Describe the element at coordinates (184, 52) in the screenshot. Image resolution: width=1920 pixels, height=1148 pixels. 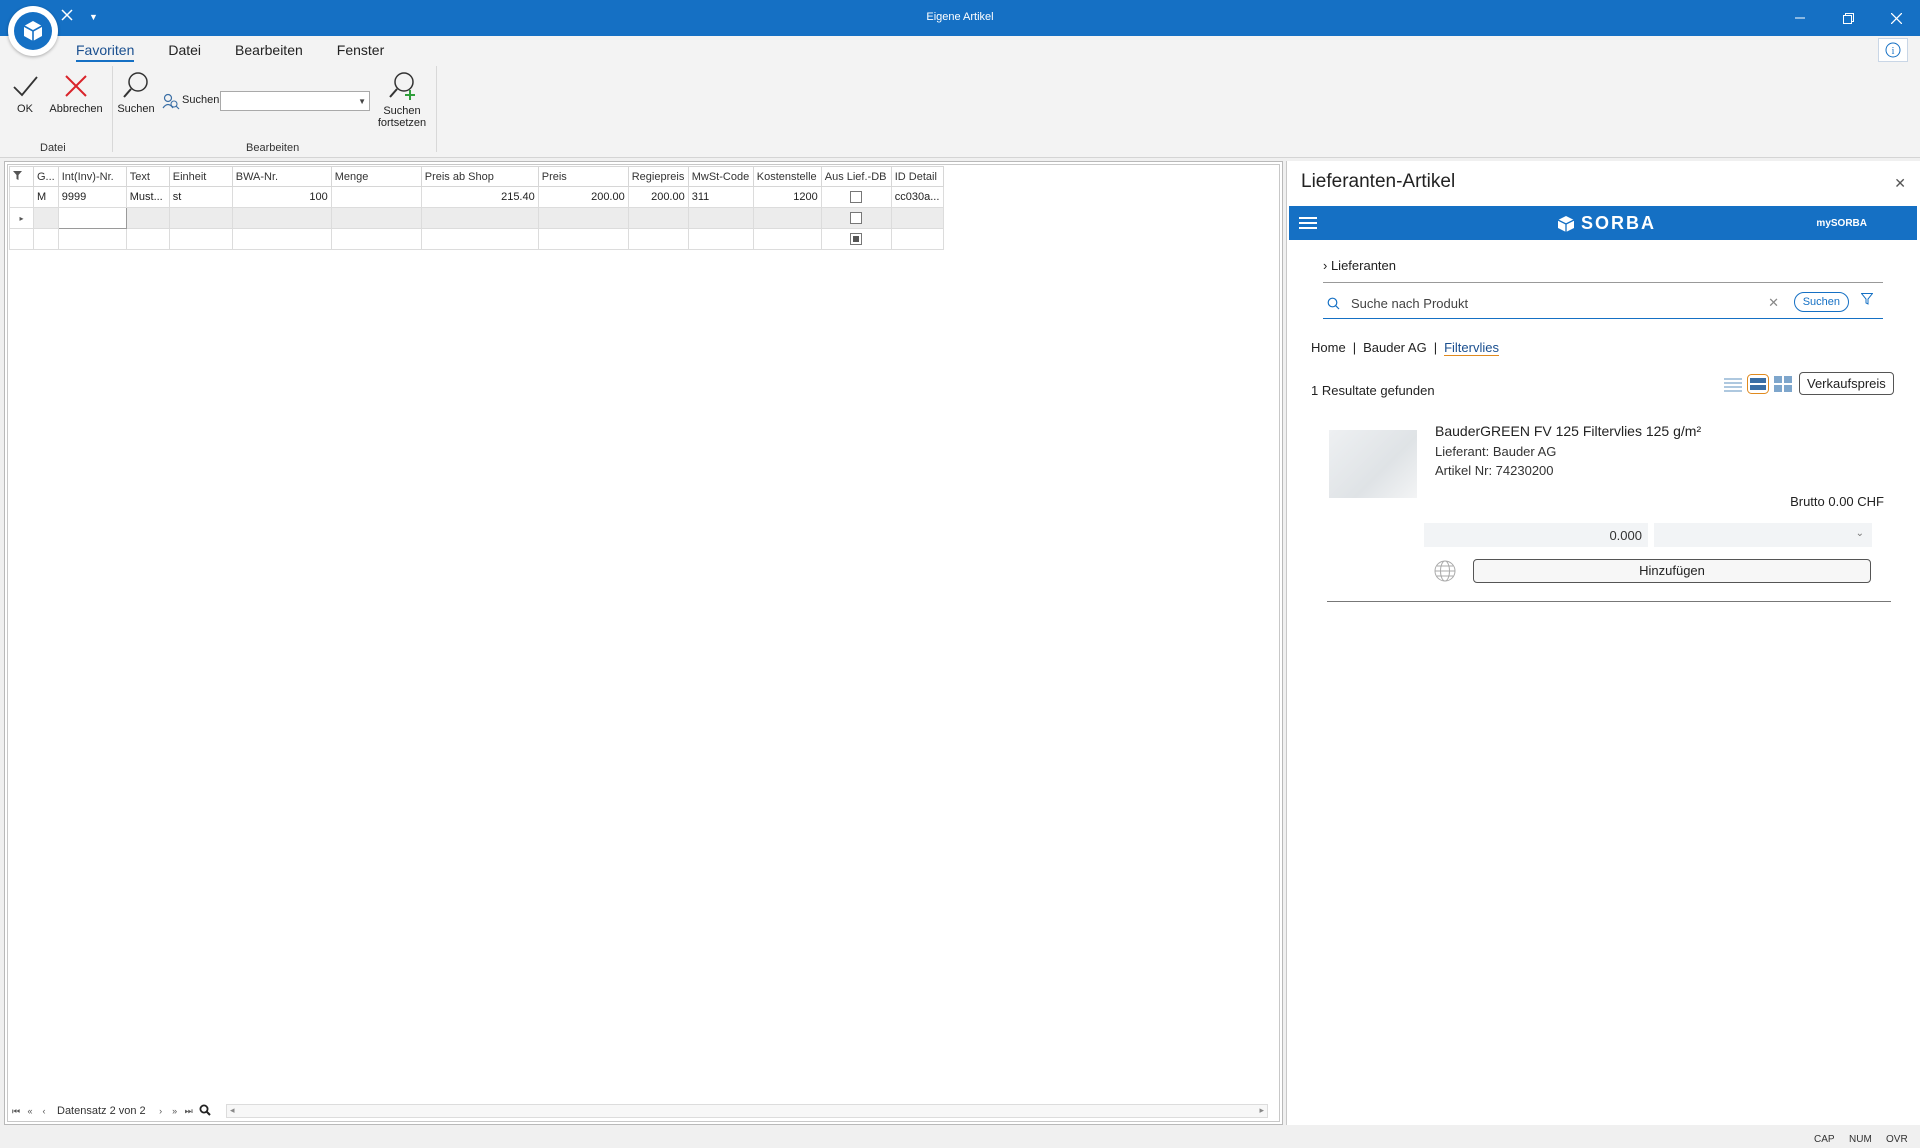
I see `tab-datei: Datei` at that location.